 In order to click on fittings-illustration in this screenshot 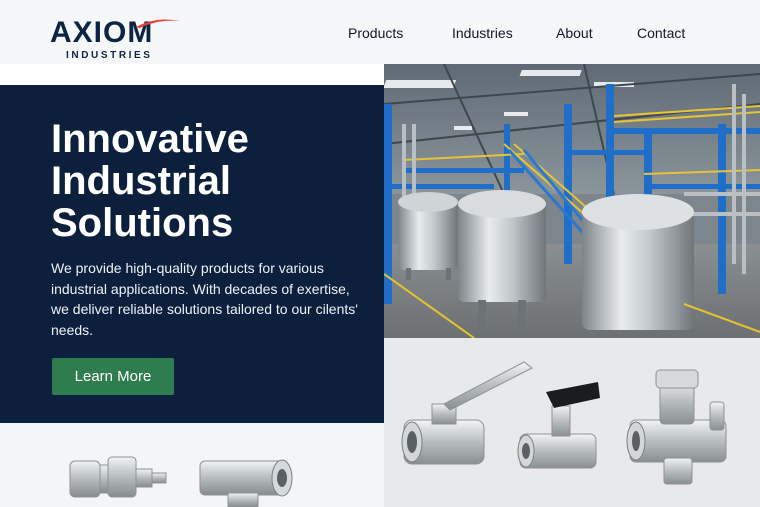, I will do `click(181, 481)`.